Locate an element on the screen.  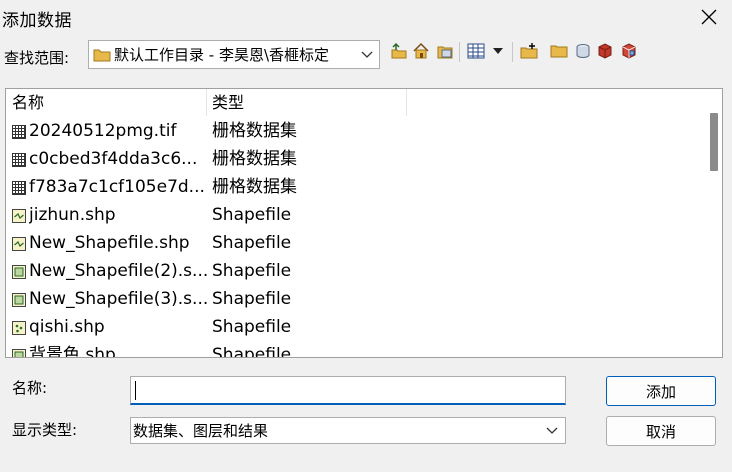
geodatabase-button is located at coordinates (605, 51).